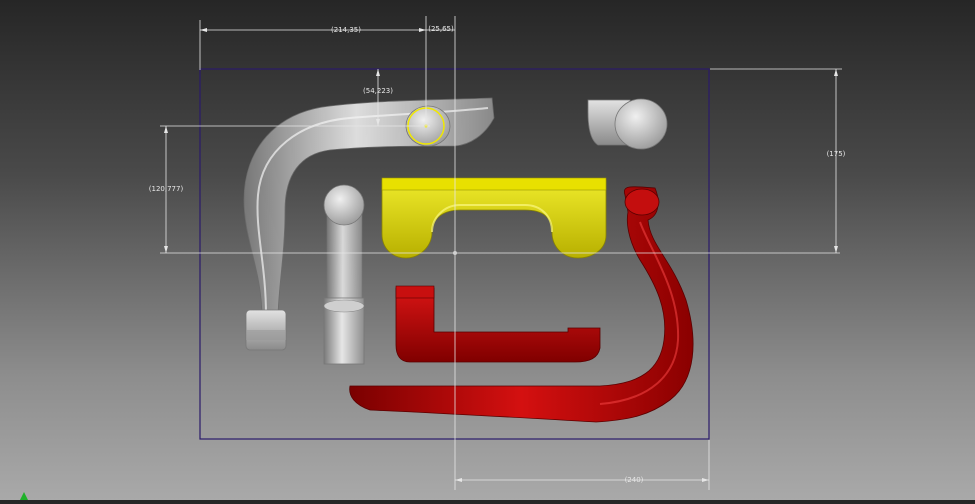 This screenshot has height=504, width=975. What do you see at coordinates (836, 161) in the screenshot?
I see `dimension-right-height: (175)` at bounding box center [836, 161].